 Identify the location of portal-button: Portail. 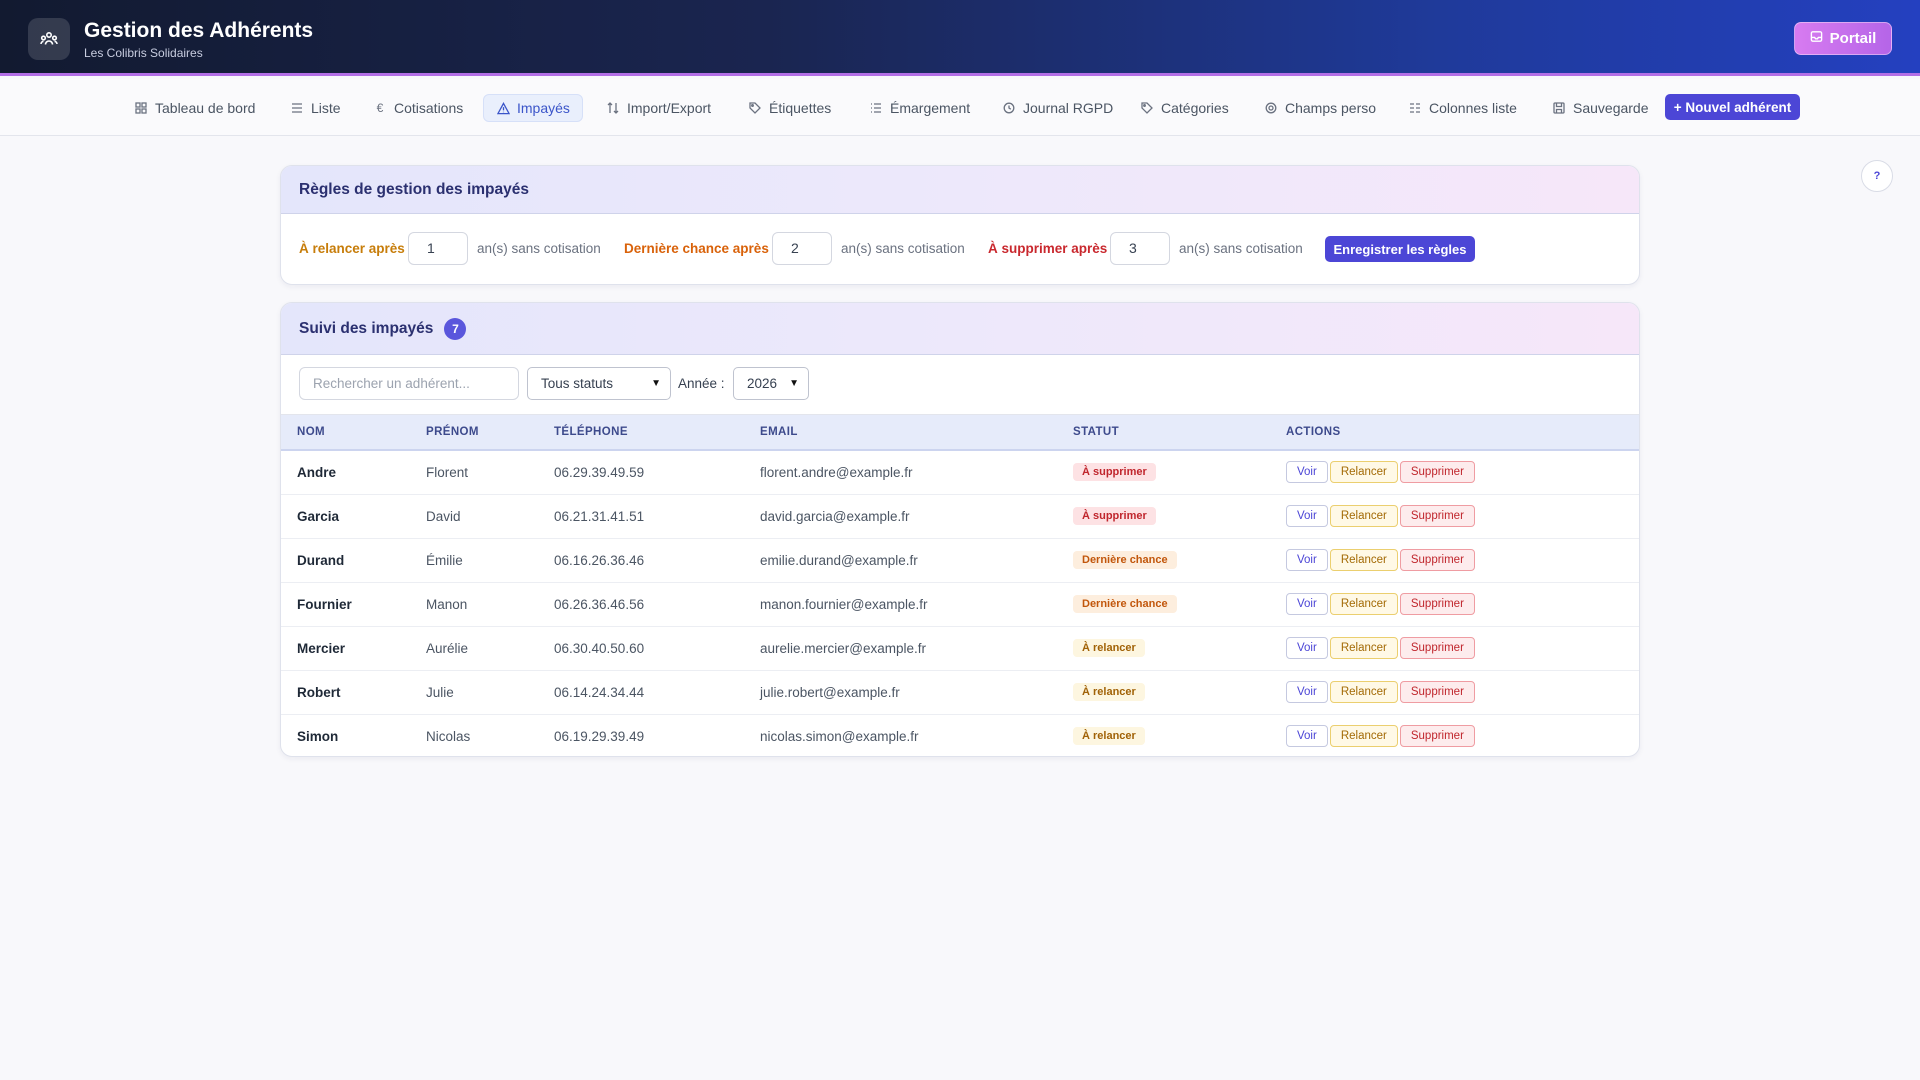
(1843, 38).